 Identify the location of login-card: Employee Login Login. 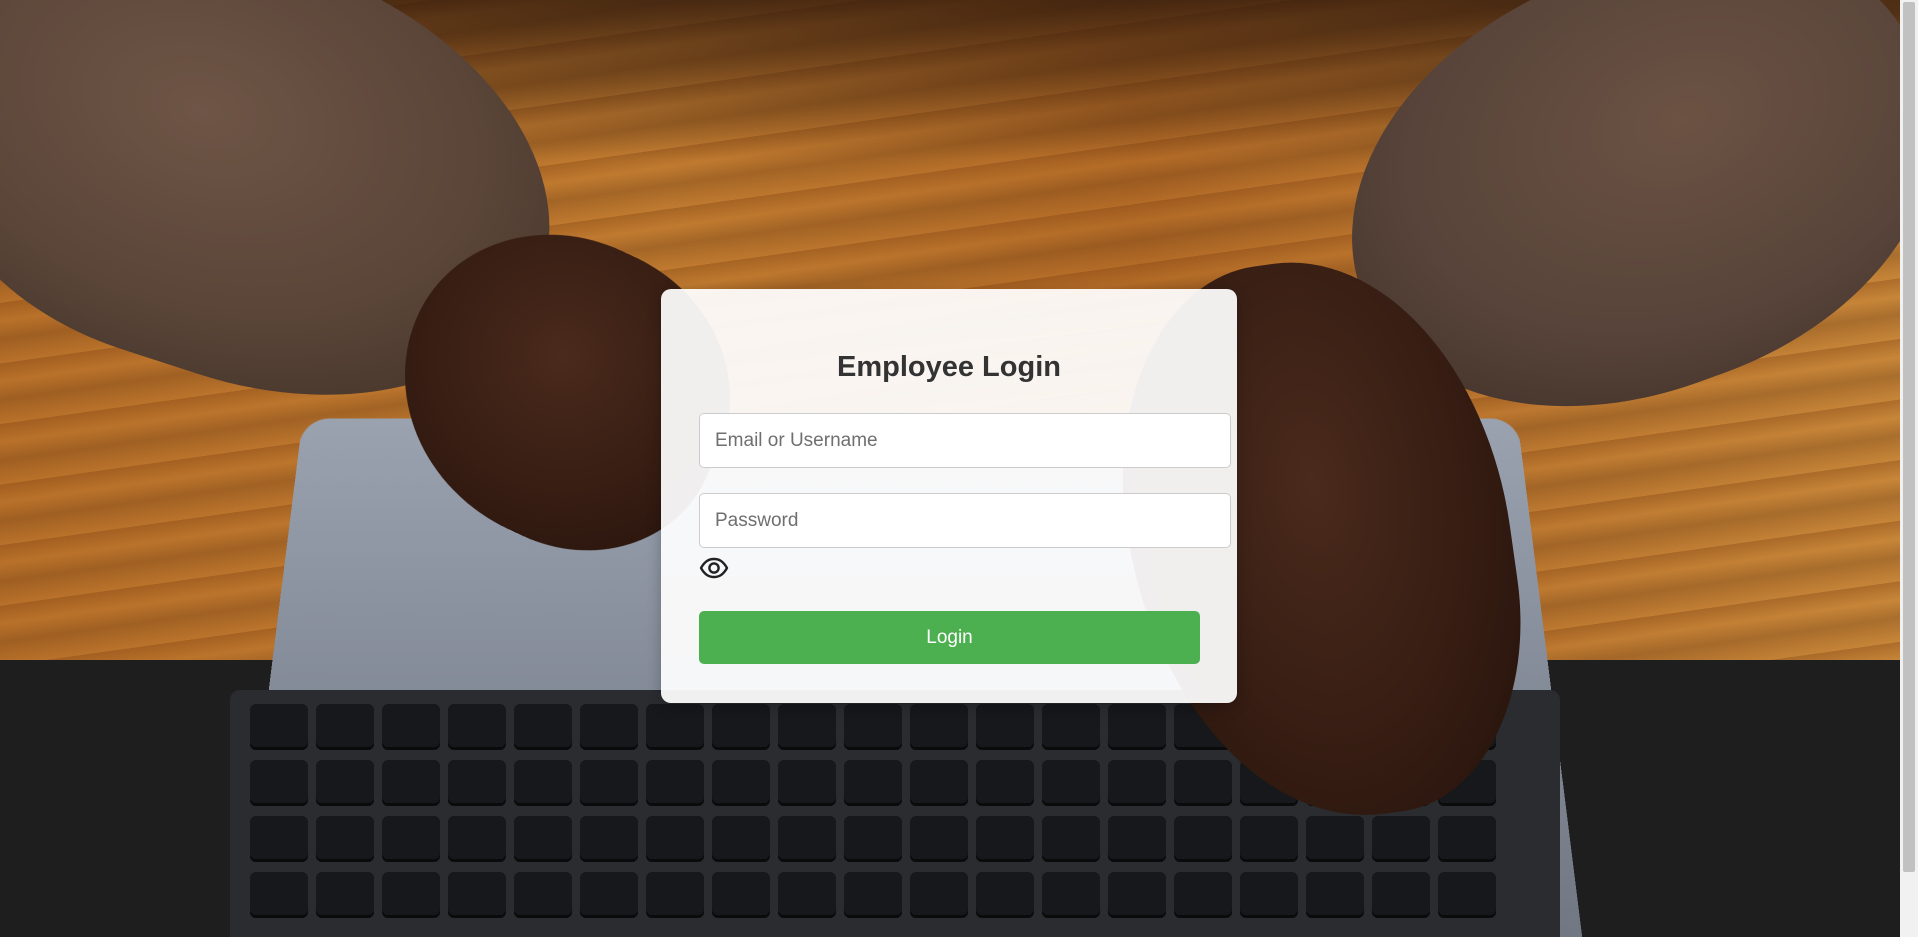
(949, 496).